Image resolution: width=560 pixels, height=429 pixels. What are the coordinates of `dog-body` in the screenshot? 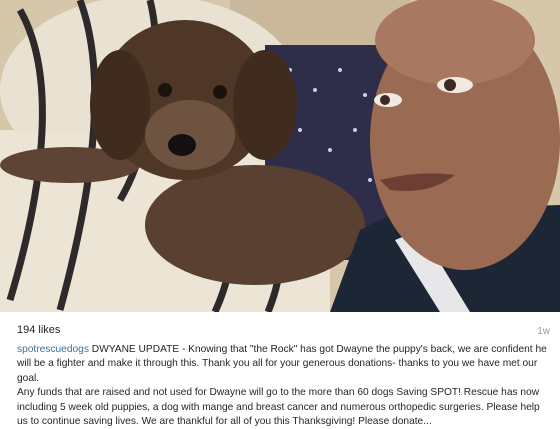 It's located at (255, 225).